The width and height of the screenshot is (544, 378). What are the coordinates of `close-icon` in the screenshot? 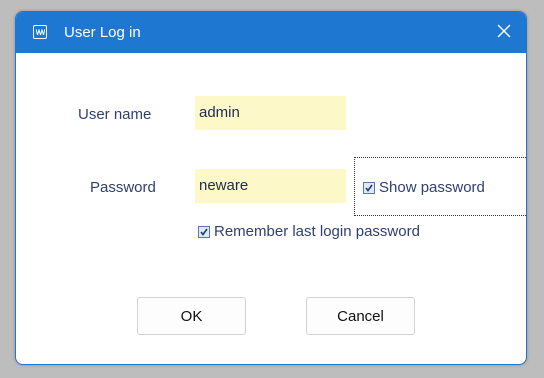 It's located at (504, 33).